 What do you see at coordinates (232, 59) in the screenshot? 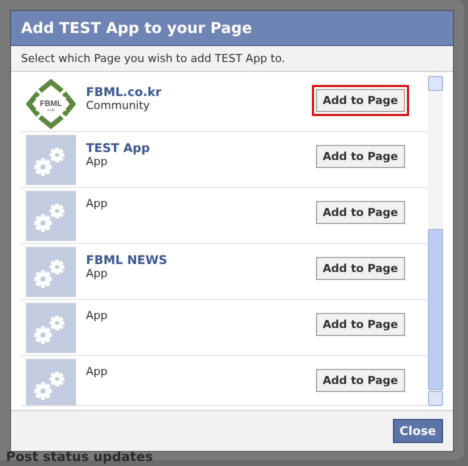
I see `dialog-prompt: Select which Page you wish to add TEST App to.` at bounding box center [232, 59].